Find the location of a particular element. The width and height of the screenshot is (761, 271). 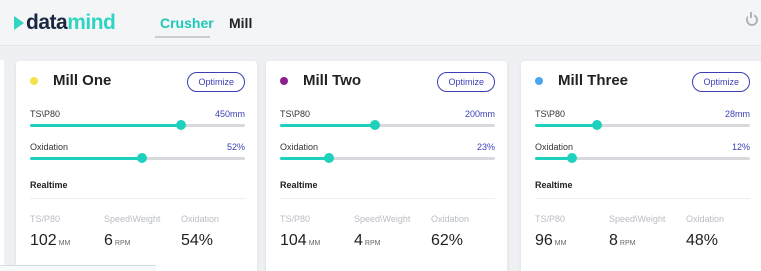

realtime-oxidation: Oxidation 54% is located at coordinates (218, 232).